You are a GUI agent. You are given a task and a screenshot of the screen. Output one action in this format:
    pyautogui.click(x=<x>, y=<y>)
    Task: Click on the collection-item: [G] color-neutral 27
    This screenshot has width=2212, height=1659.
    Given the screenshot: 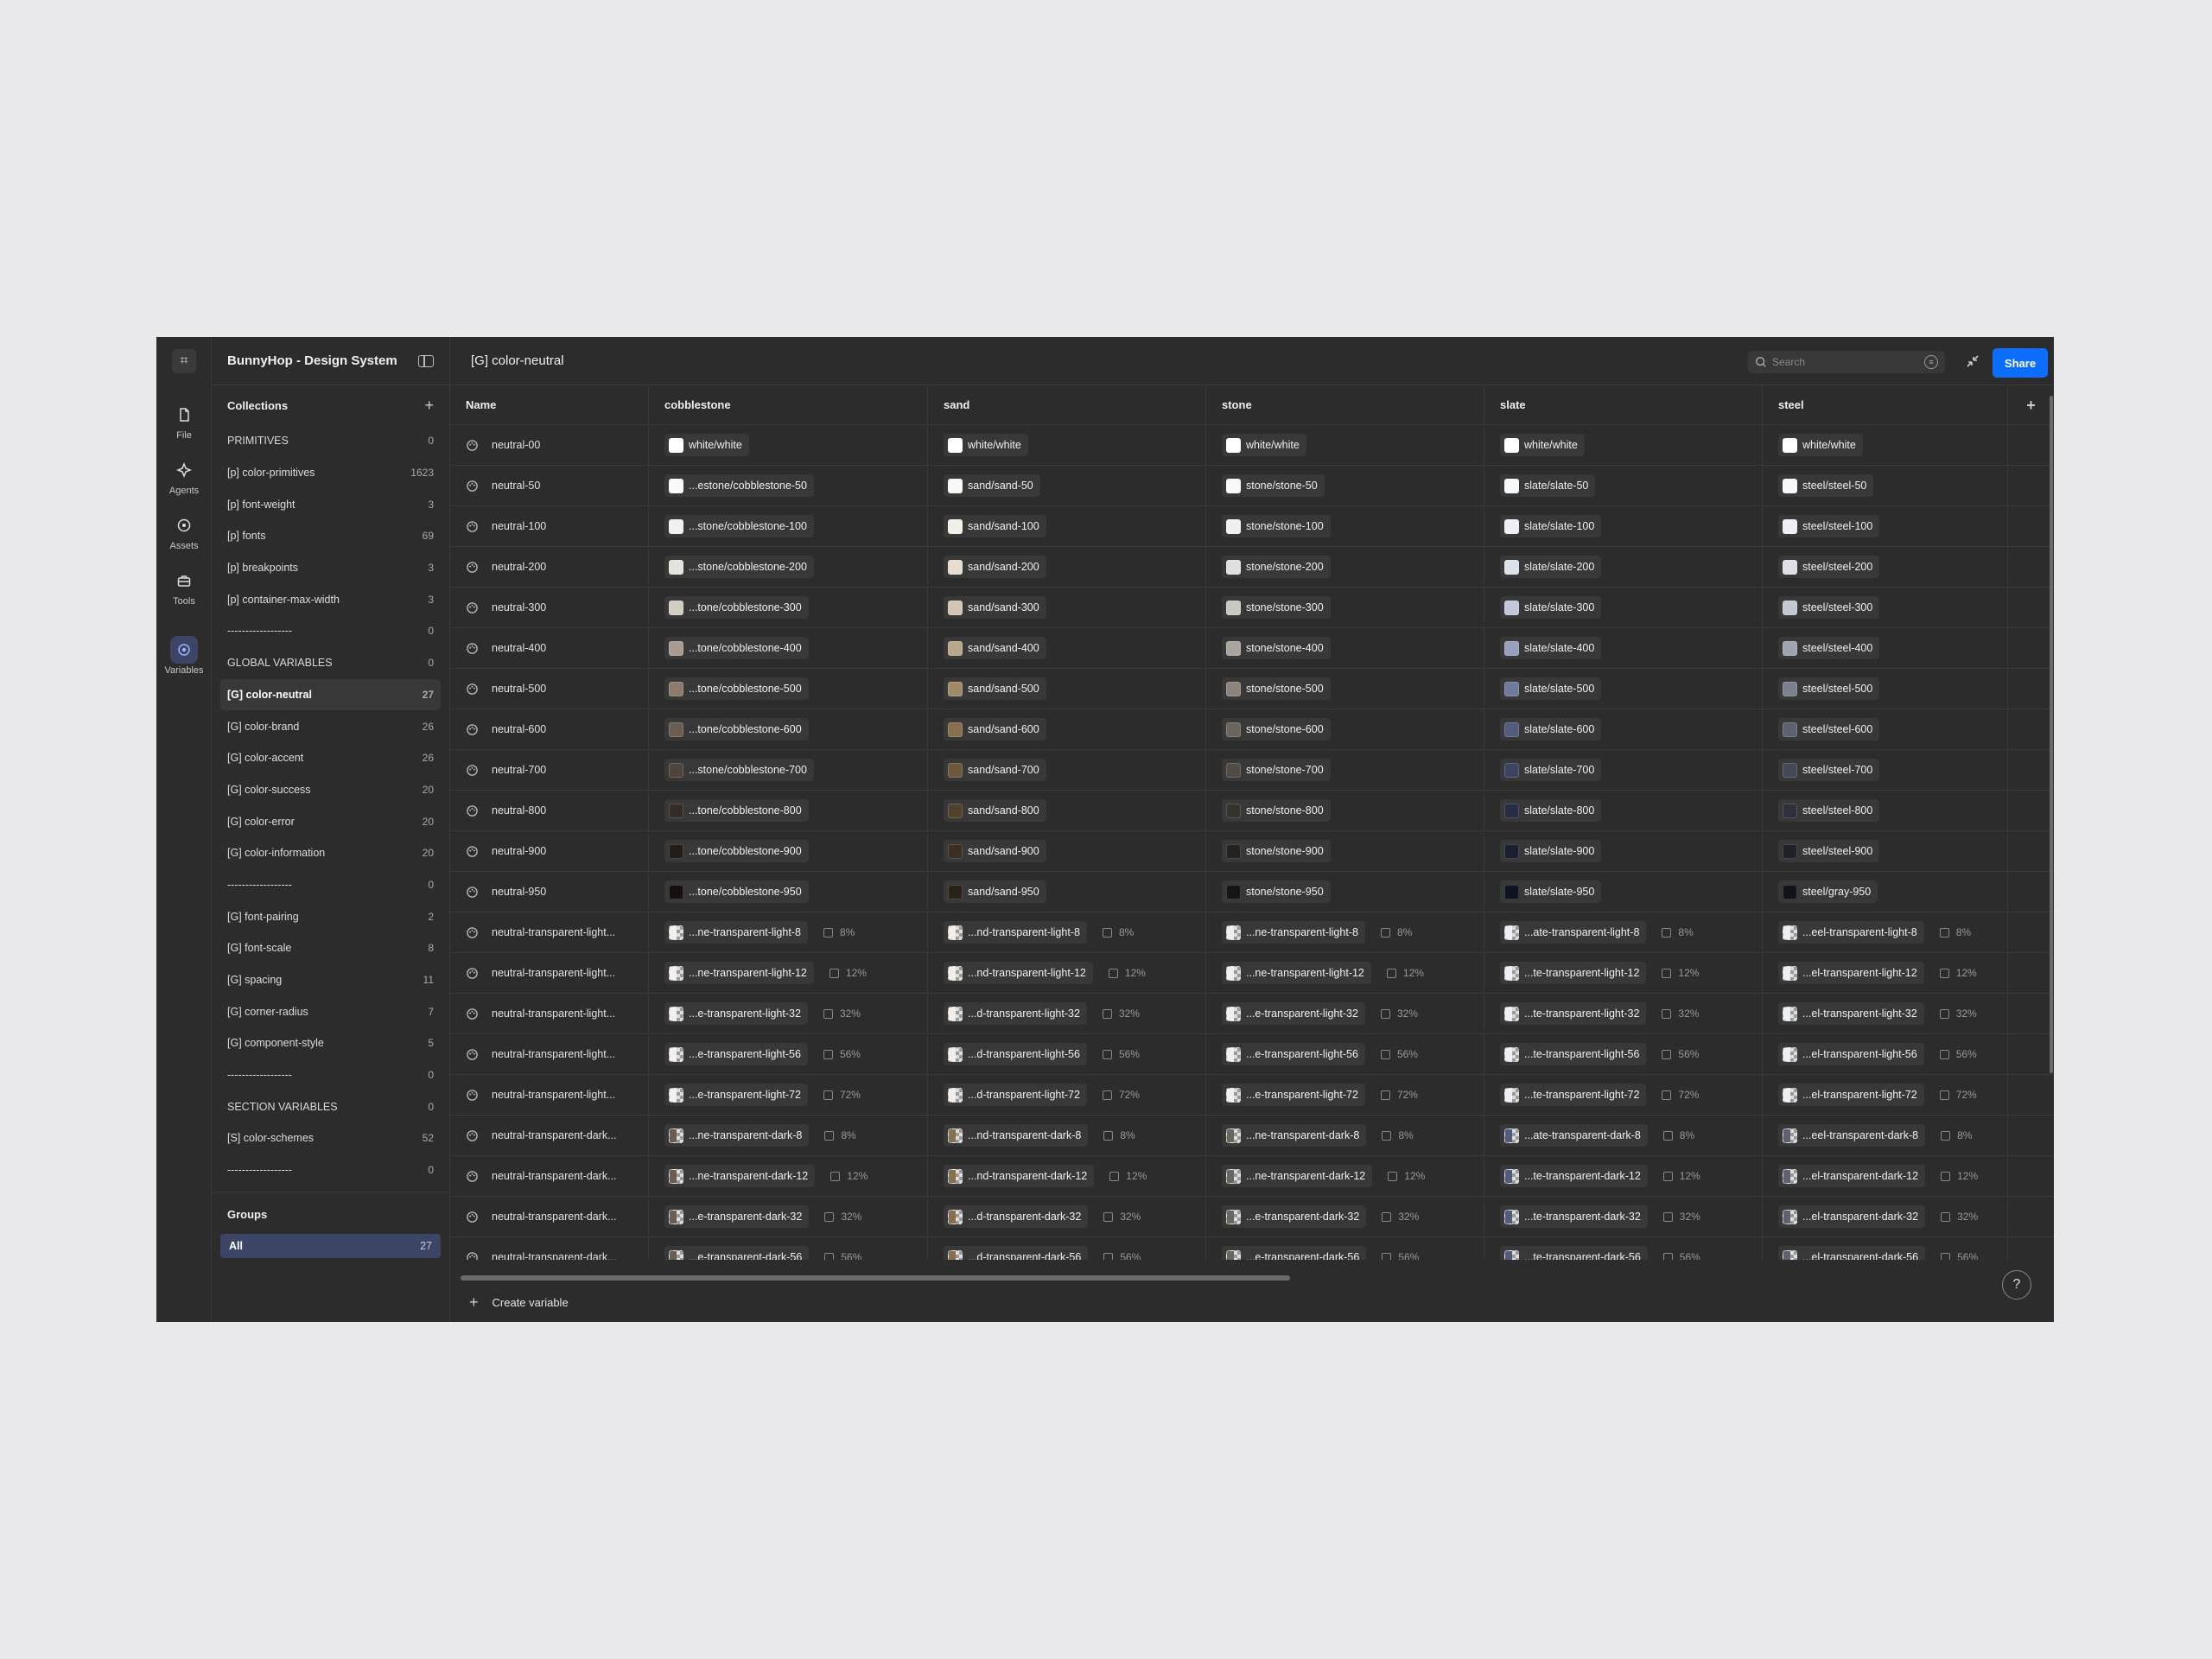 What is the action you would take?
    pyautogui.click(x=330, y=694)
    